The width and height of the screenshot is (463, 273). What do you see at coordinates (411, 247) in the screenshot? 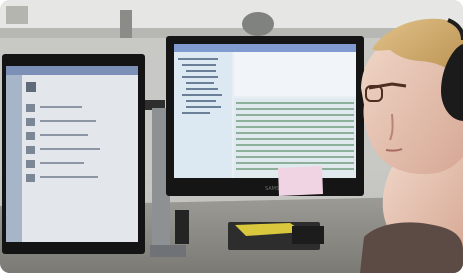
I see `person-shirt` at bounding box center [411, 247].